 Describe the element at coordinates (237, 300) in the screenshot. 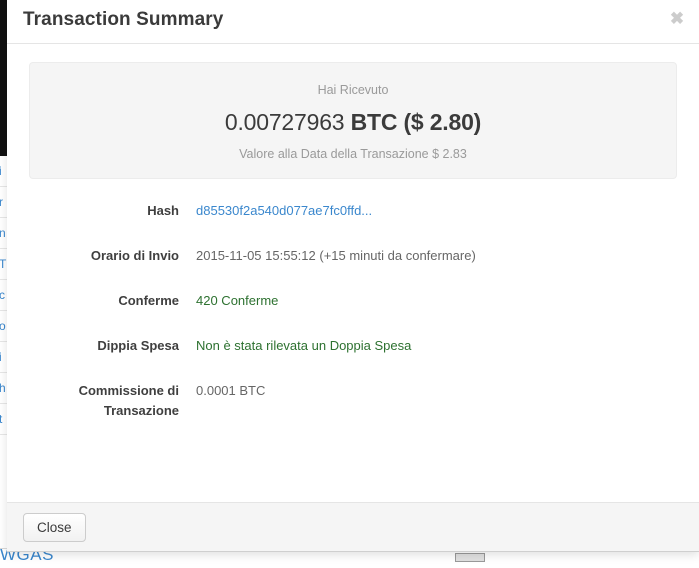

I see `detail-value-confirmations: 420 Conferme` at that location.